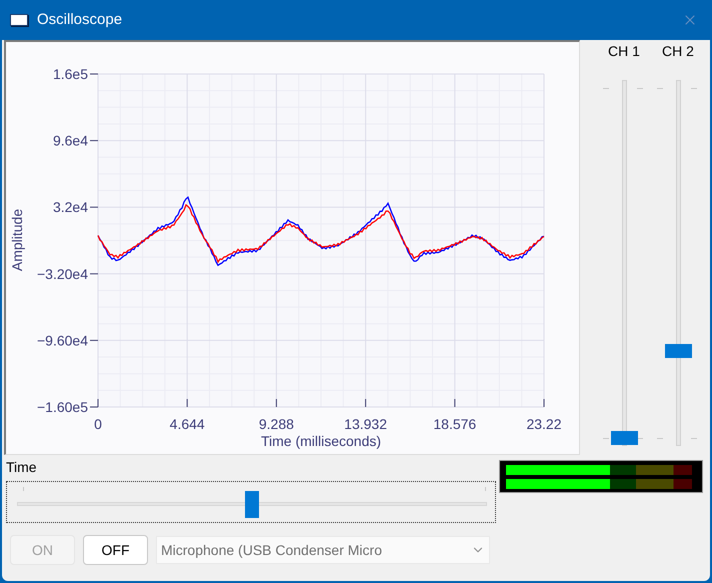  What do you see at coordinates (19, 20) in the screenshot?
I see `window-icon` at bounding box center [19, 20].